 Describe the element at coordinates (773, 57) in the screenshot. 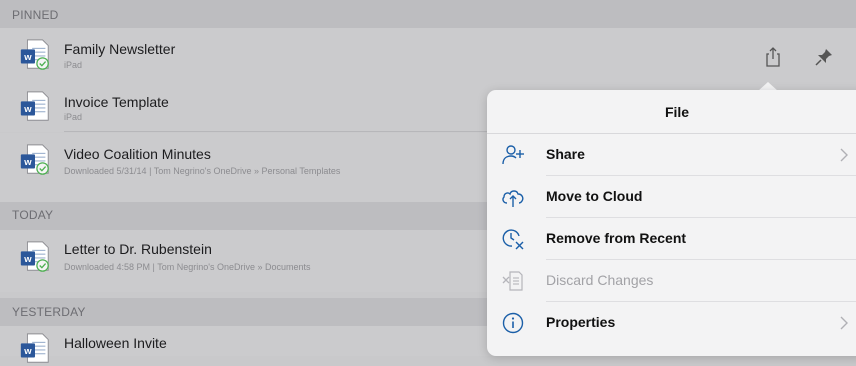

I see `share-icon` at that location.